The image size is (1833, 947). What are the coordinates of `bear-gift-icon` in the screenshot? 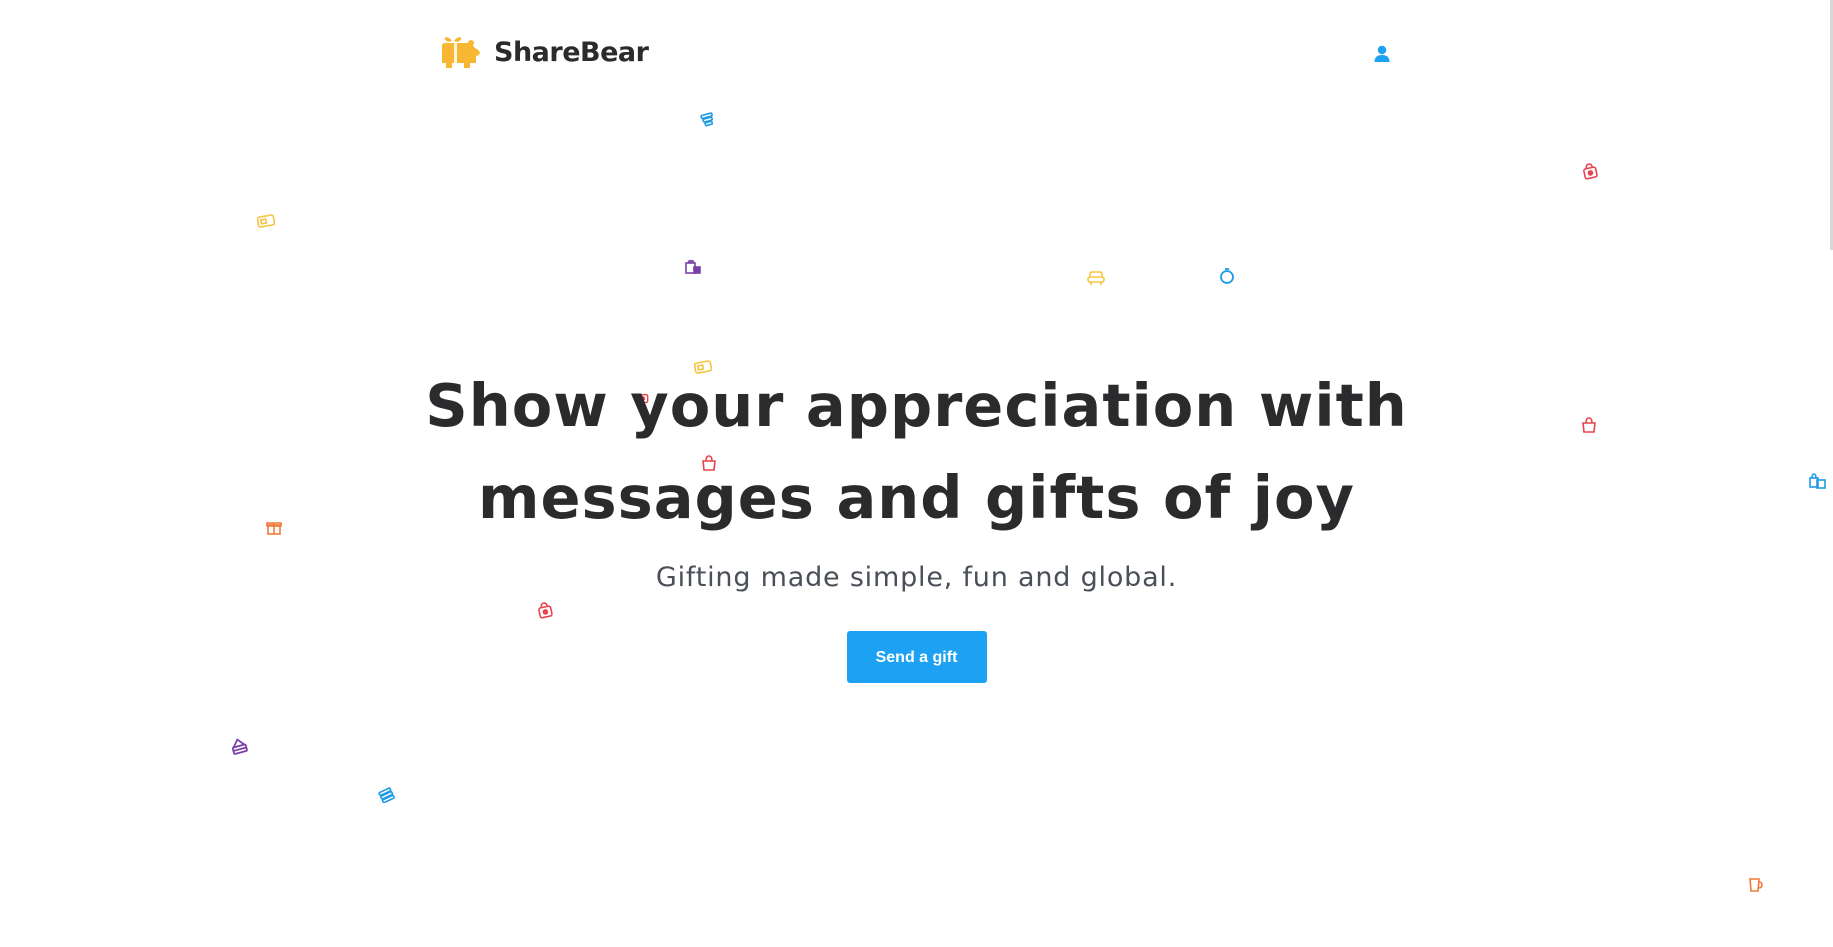 It's located at (461, 52).